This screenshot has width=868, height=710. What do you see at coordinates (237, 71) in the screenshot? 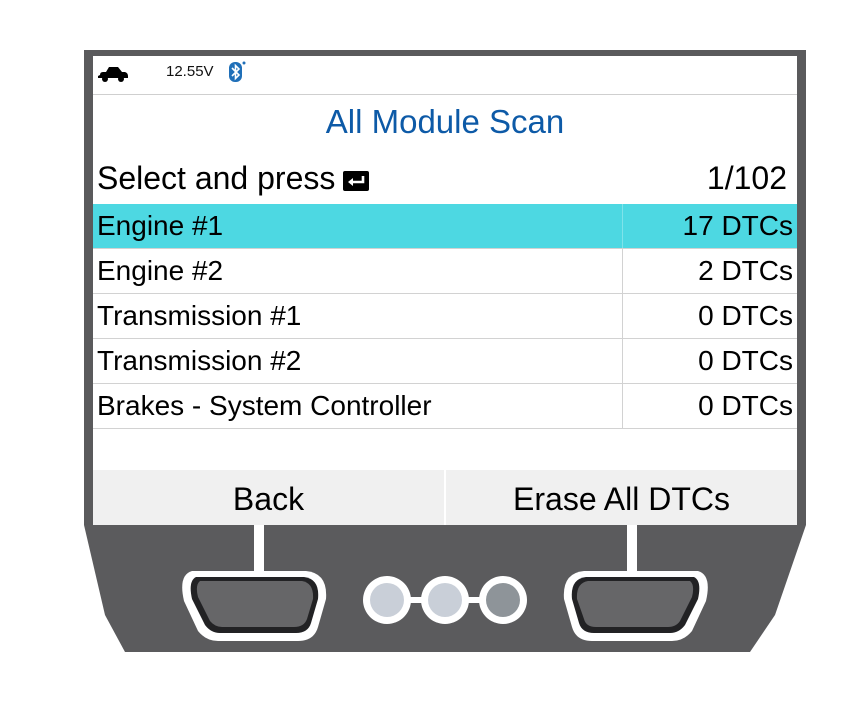
I see `bluetooth-icon` at bounding box center [237, 71].